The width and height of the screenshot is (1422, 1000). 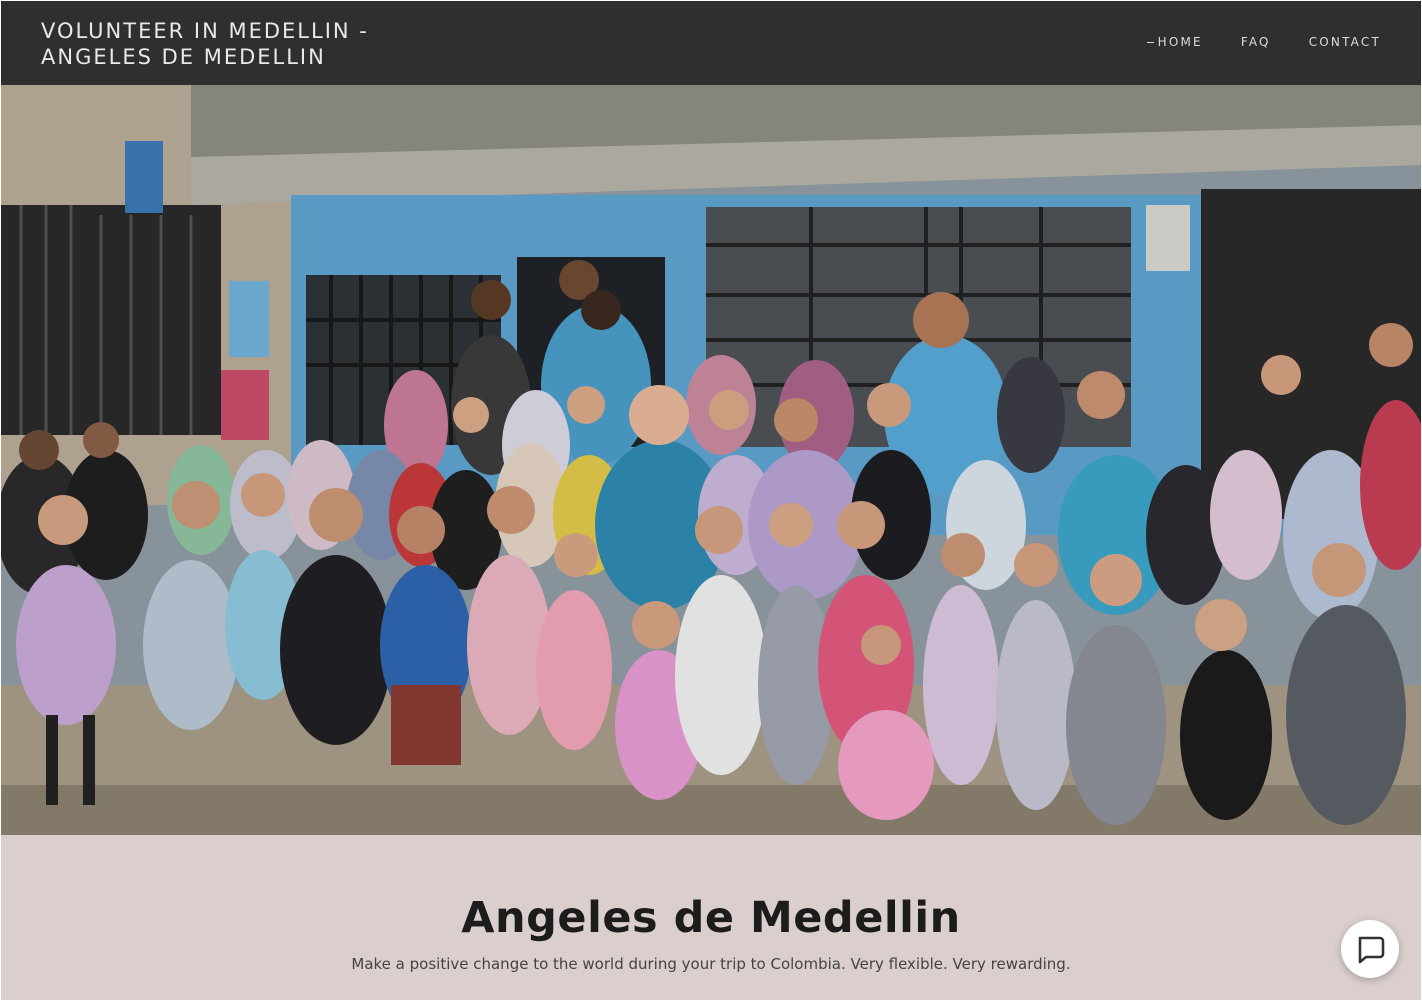 I want to click on intro-title: Angeles de Medellin, so click(x=711, y=918).